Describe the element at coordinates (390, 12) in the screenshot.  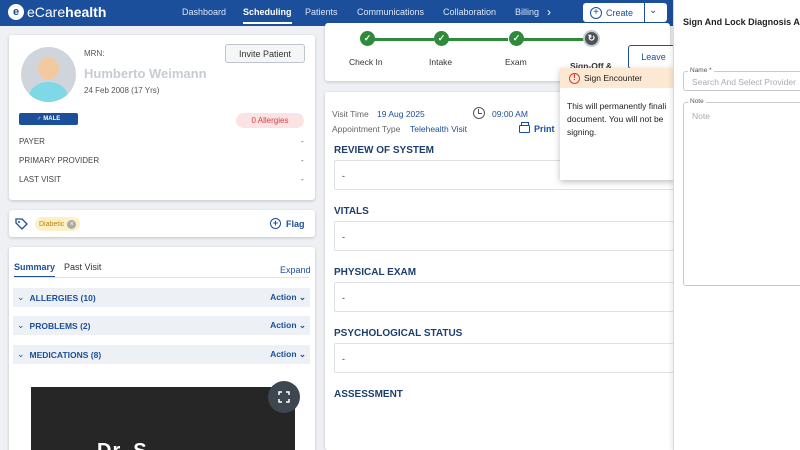
I see `nav-communications: Communications` at that location.